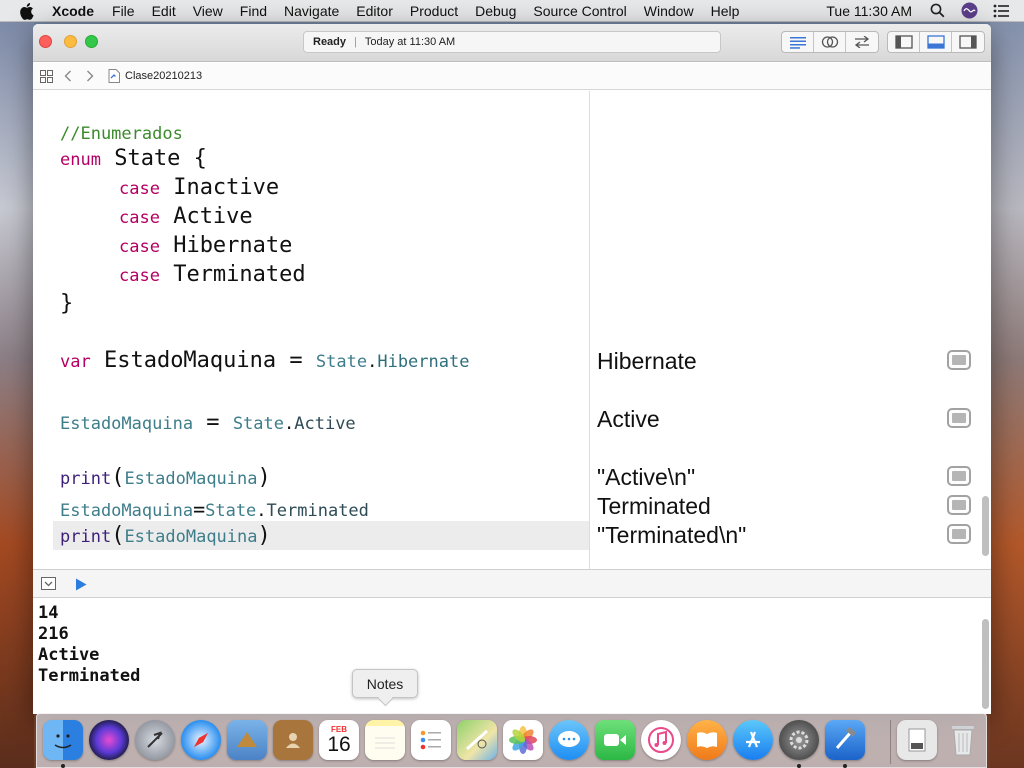  I want to click on menu-navigate: Navigate, so click(311, 11).